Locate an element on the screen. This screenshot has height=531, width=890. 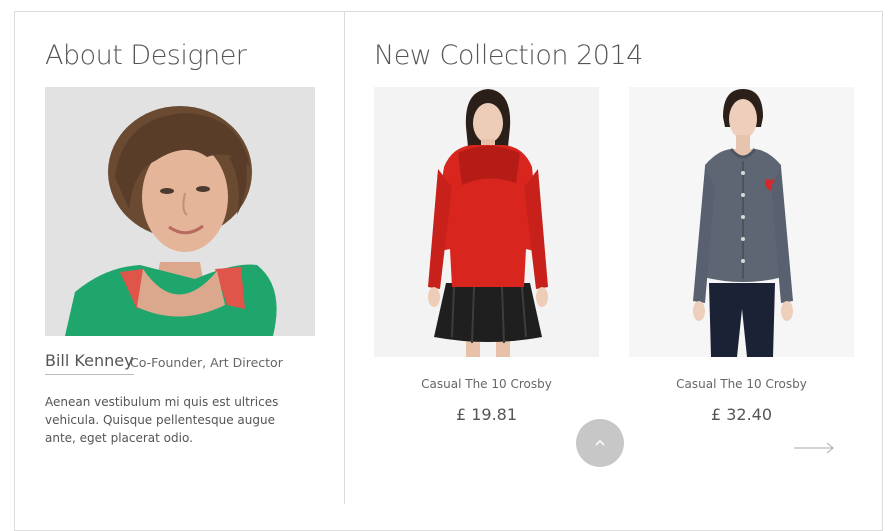
carousel-next-button is located at coordinates (814, 448).